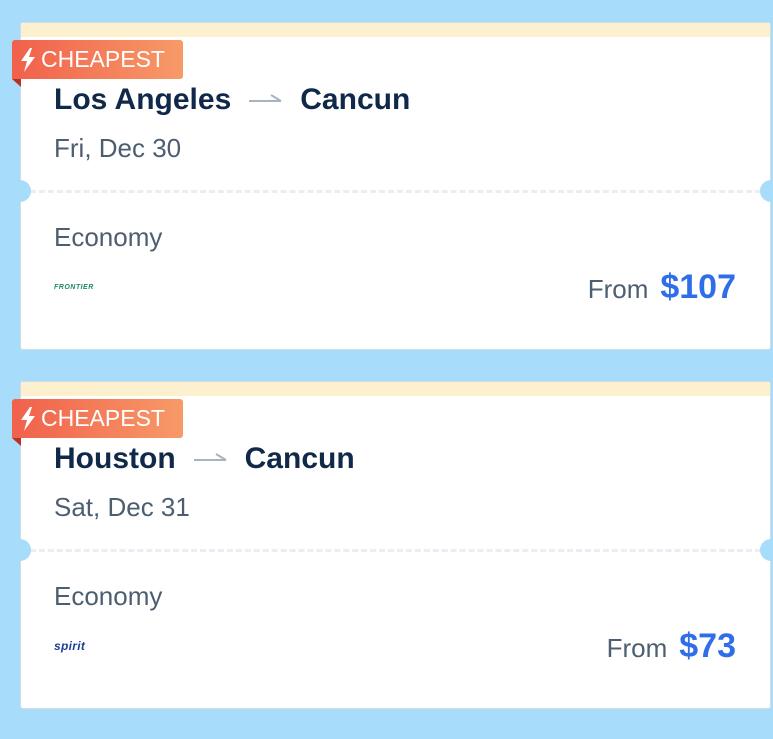 Image resolution: width=773 pixels, height=739 pixels. What do you see at coordinates (707, 646) in the screenshot?
I see `price-amount: $73` at bounding box center [707, 646].